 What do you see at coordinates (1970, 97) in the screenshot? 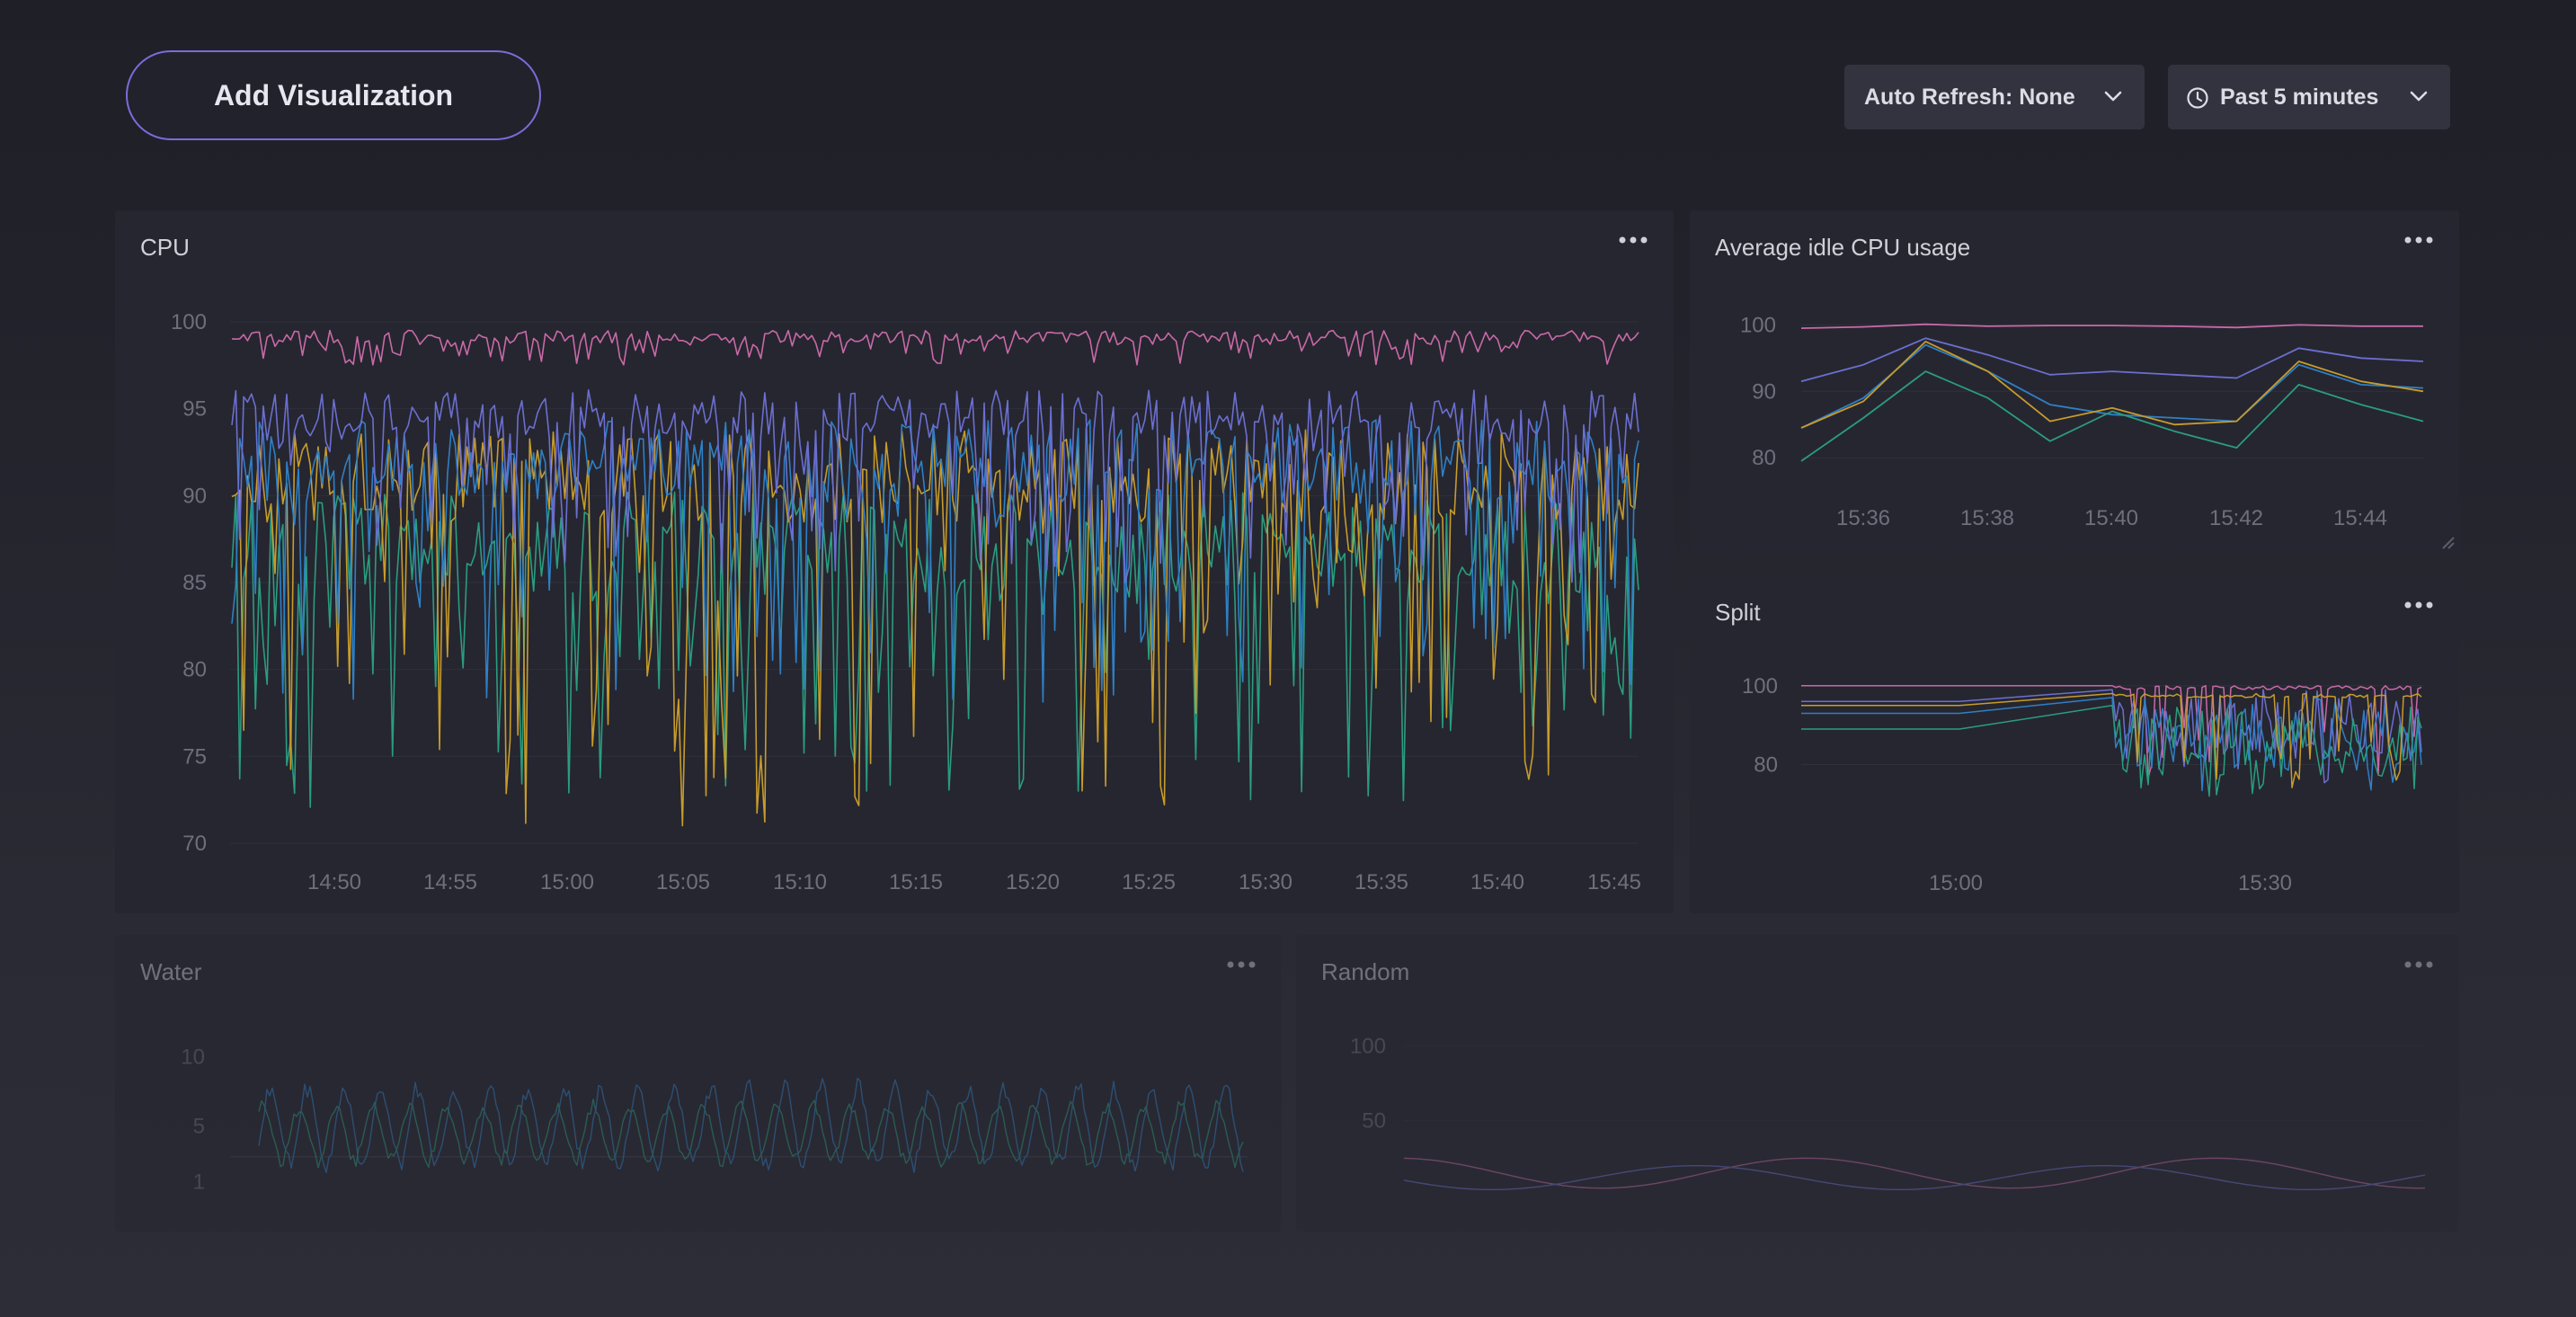
I see `auto-refresh-label: Auto Refresh: None` at bounding box center [1970, 97].